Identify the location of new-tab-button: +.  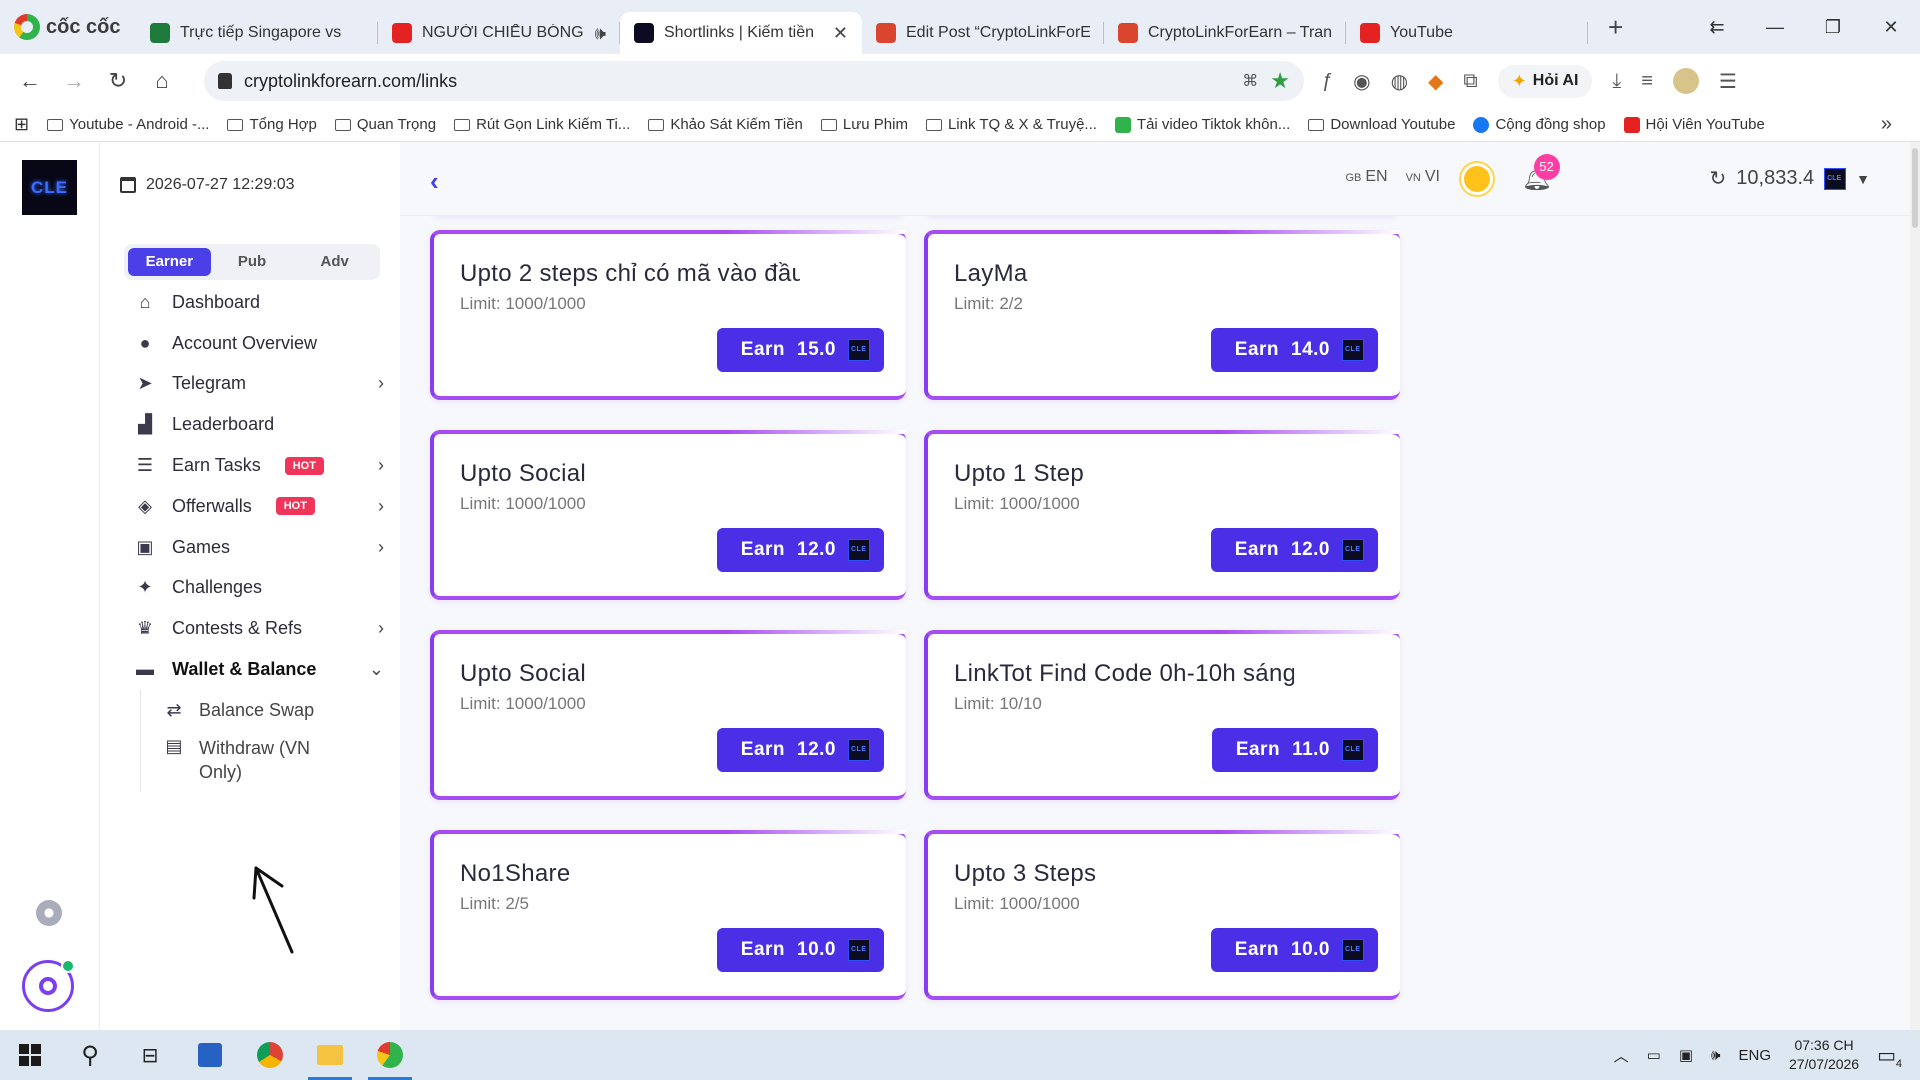
(1615, 27).